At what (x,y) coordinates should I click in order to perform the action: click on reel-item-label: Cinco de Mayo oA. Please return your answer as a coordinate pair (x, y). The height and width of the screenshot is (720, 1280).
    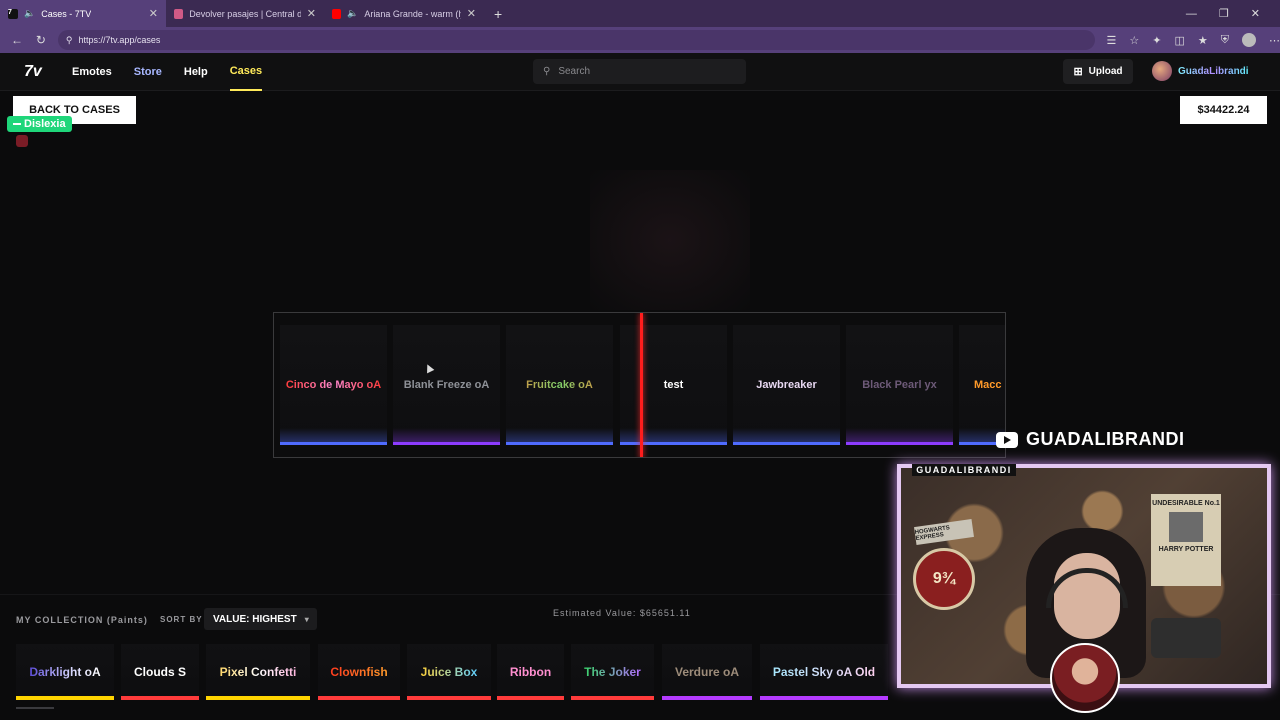
    Looking at the image, I should click on (333, 385).